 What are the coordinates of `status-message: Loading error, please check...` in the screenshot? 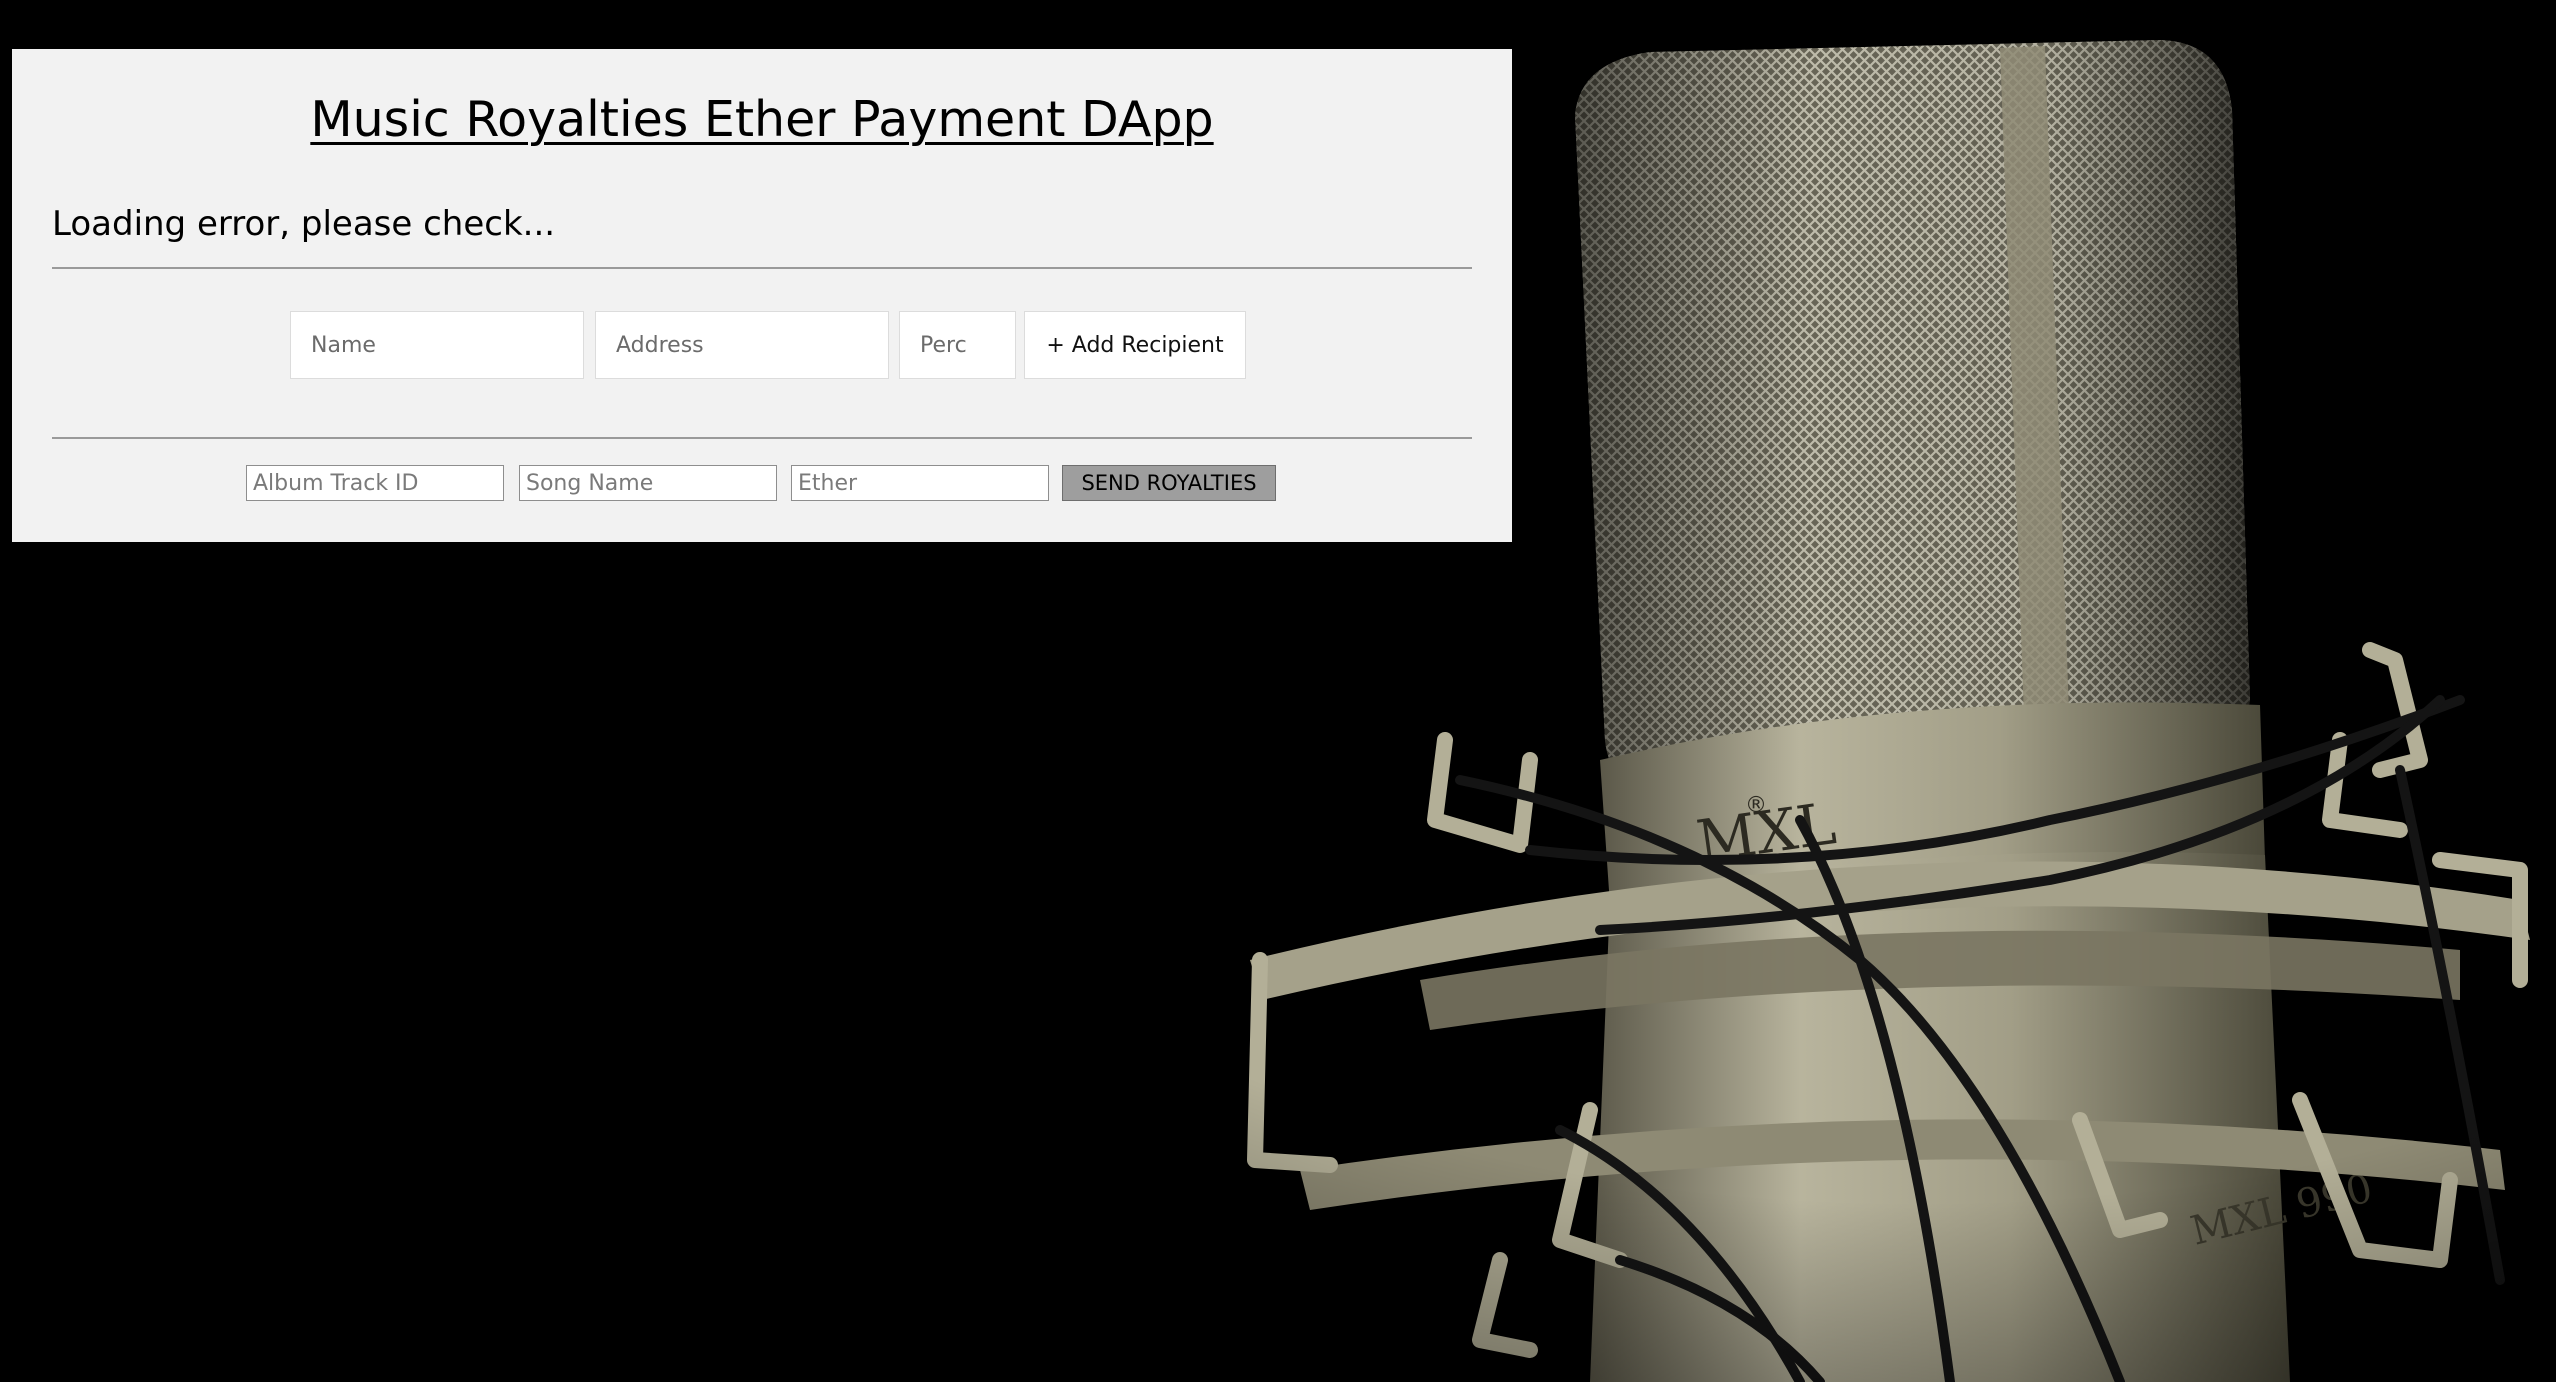 It's located at (304, 224).